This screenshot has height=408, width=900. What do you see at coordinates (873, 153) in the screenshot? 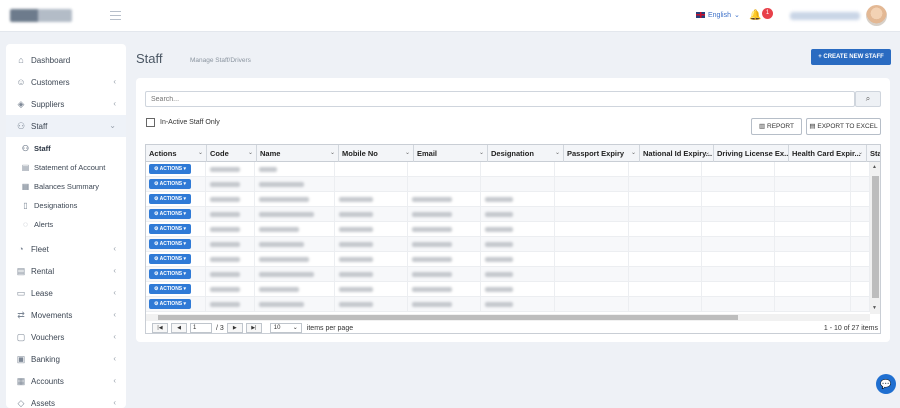
I see `column-header-10: Sta` at bounding box center [873, 153].